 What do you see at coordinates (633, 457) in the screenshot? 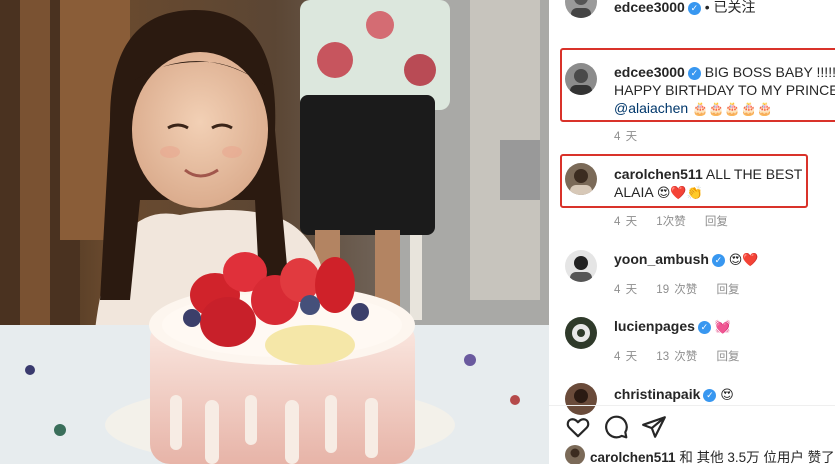
I see `liker-username: carolchen511` at bounding box center [633, 457].